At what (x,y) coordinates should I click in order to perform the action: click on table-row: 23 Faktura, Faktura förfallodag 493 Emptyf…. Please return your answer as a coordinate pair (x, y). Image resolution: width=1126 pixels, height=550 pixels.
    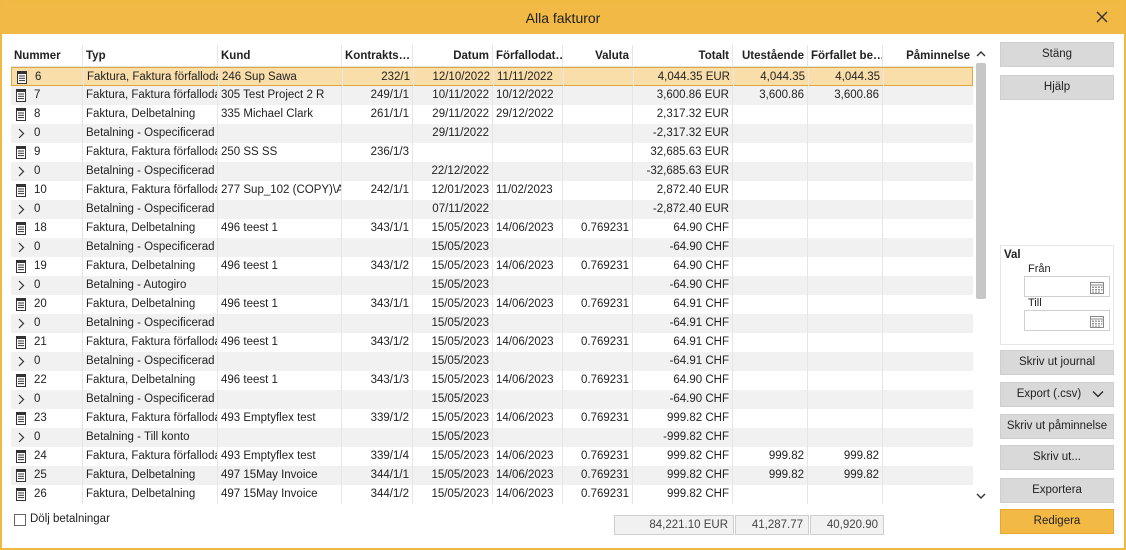
    Looking at the image, I should click on (492, 418).